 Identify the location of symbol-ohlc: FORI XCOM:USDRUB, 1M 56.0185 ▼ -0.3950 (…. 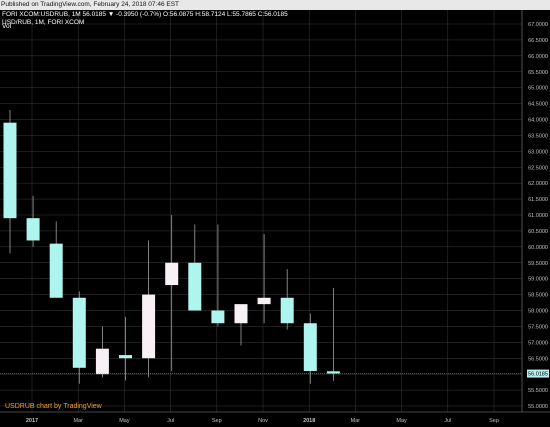
(145, 19).